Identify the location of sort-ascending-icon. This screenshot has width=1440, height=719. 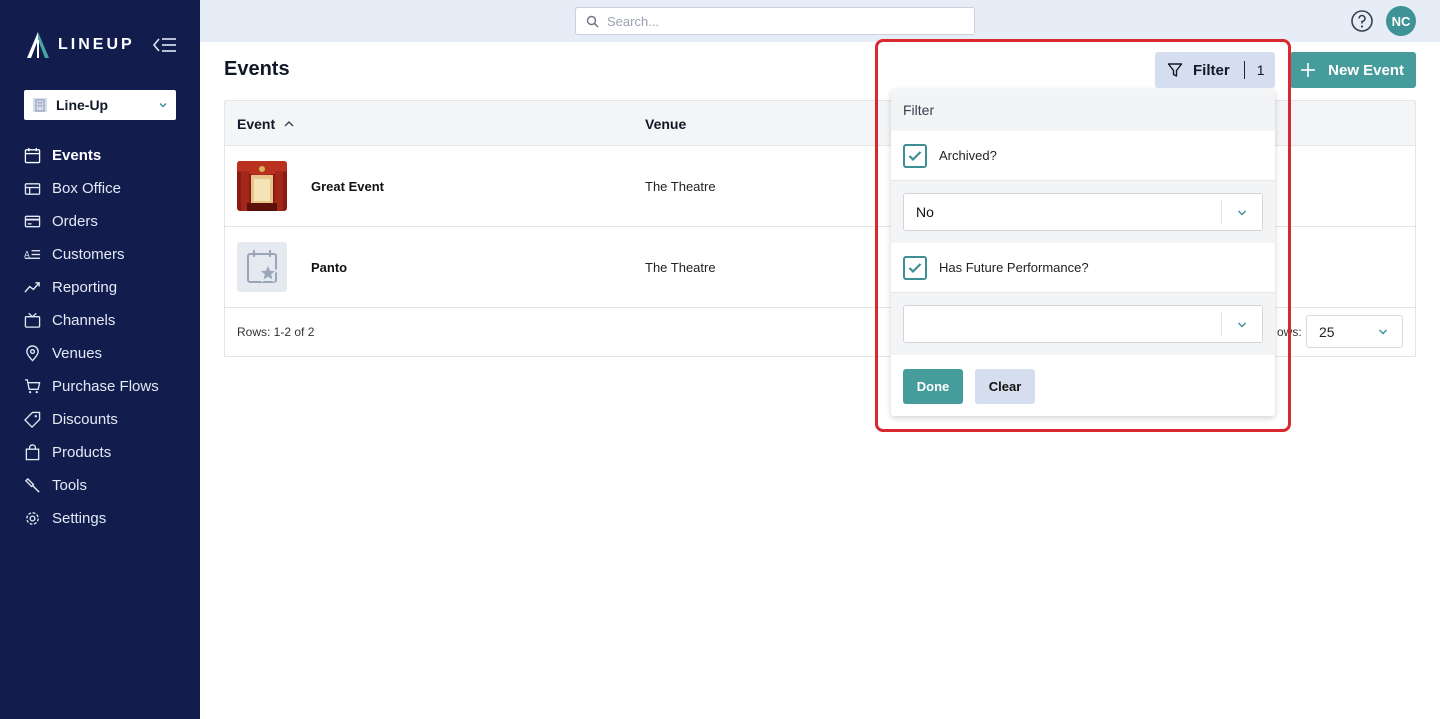
(289, 124).